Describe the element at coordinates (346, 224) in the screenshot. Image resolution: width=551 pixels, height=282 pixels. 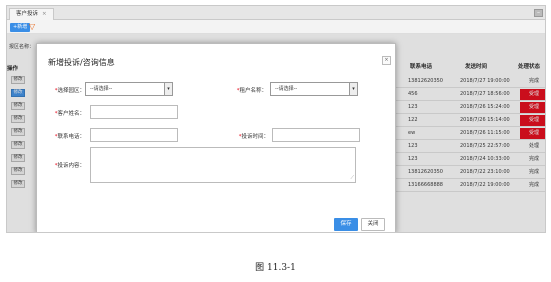
I see `save-button: 保存` at that location.